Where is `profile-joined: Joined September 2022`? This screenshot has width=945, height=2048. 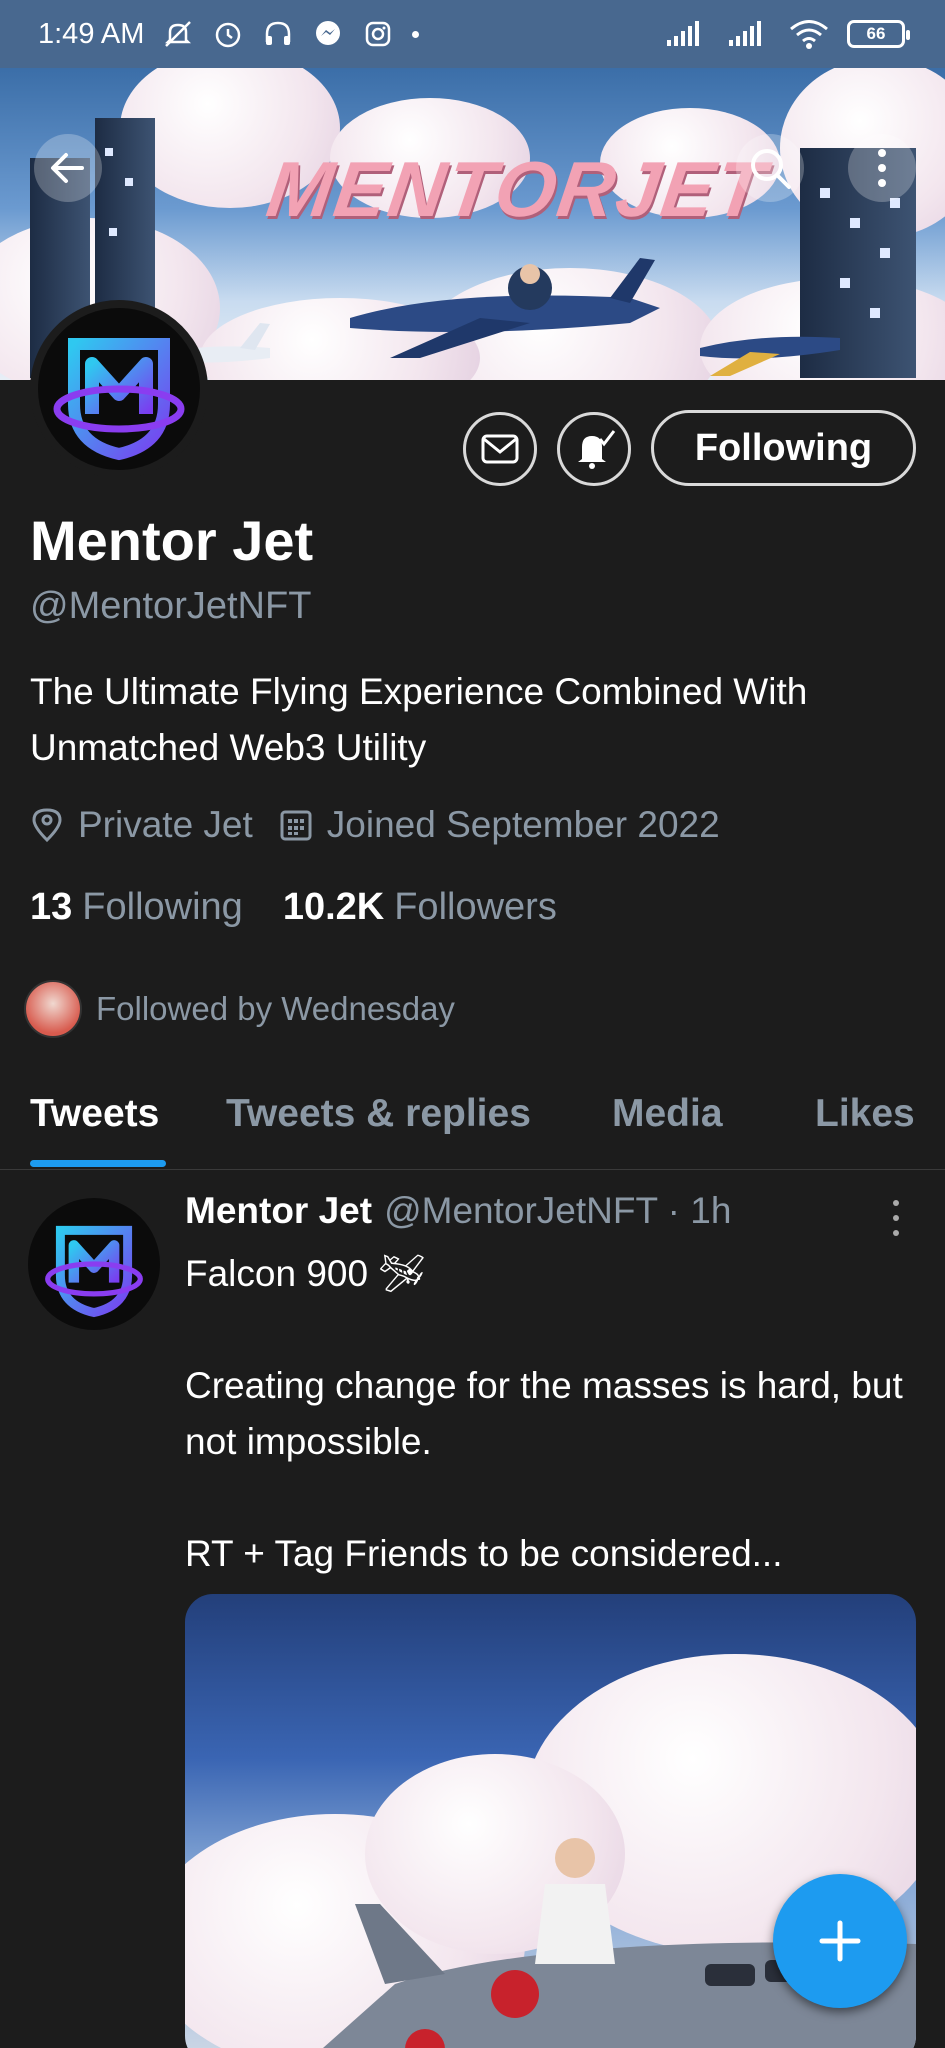 profile-joined: Joined September 2022 is located at coordinates (523, 824).